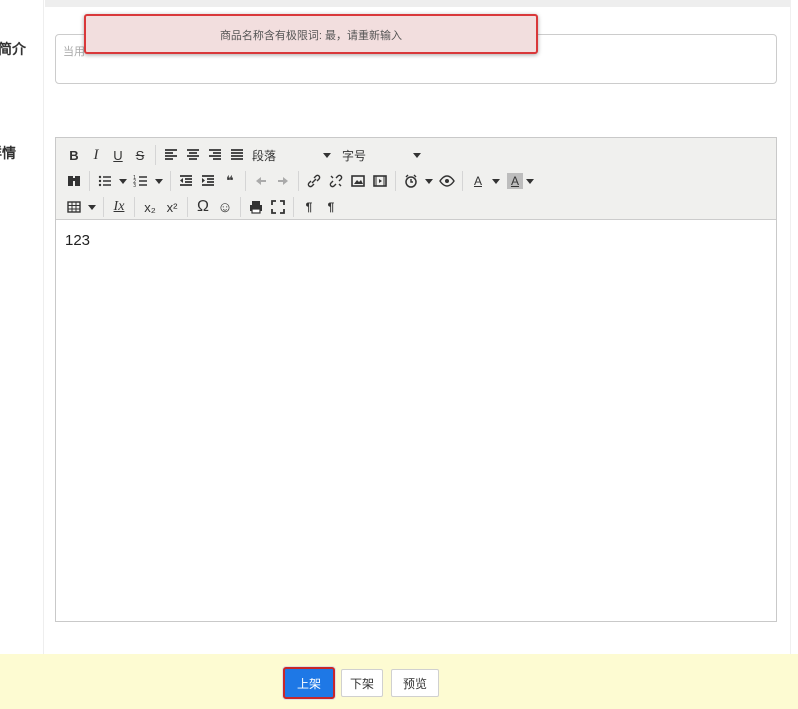  Describe the element at coordinates (336, 181) in the screenshot. I see `unlink-icon` at that location.